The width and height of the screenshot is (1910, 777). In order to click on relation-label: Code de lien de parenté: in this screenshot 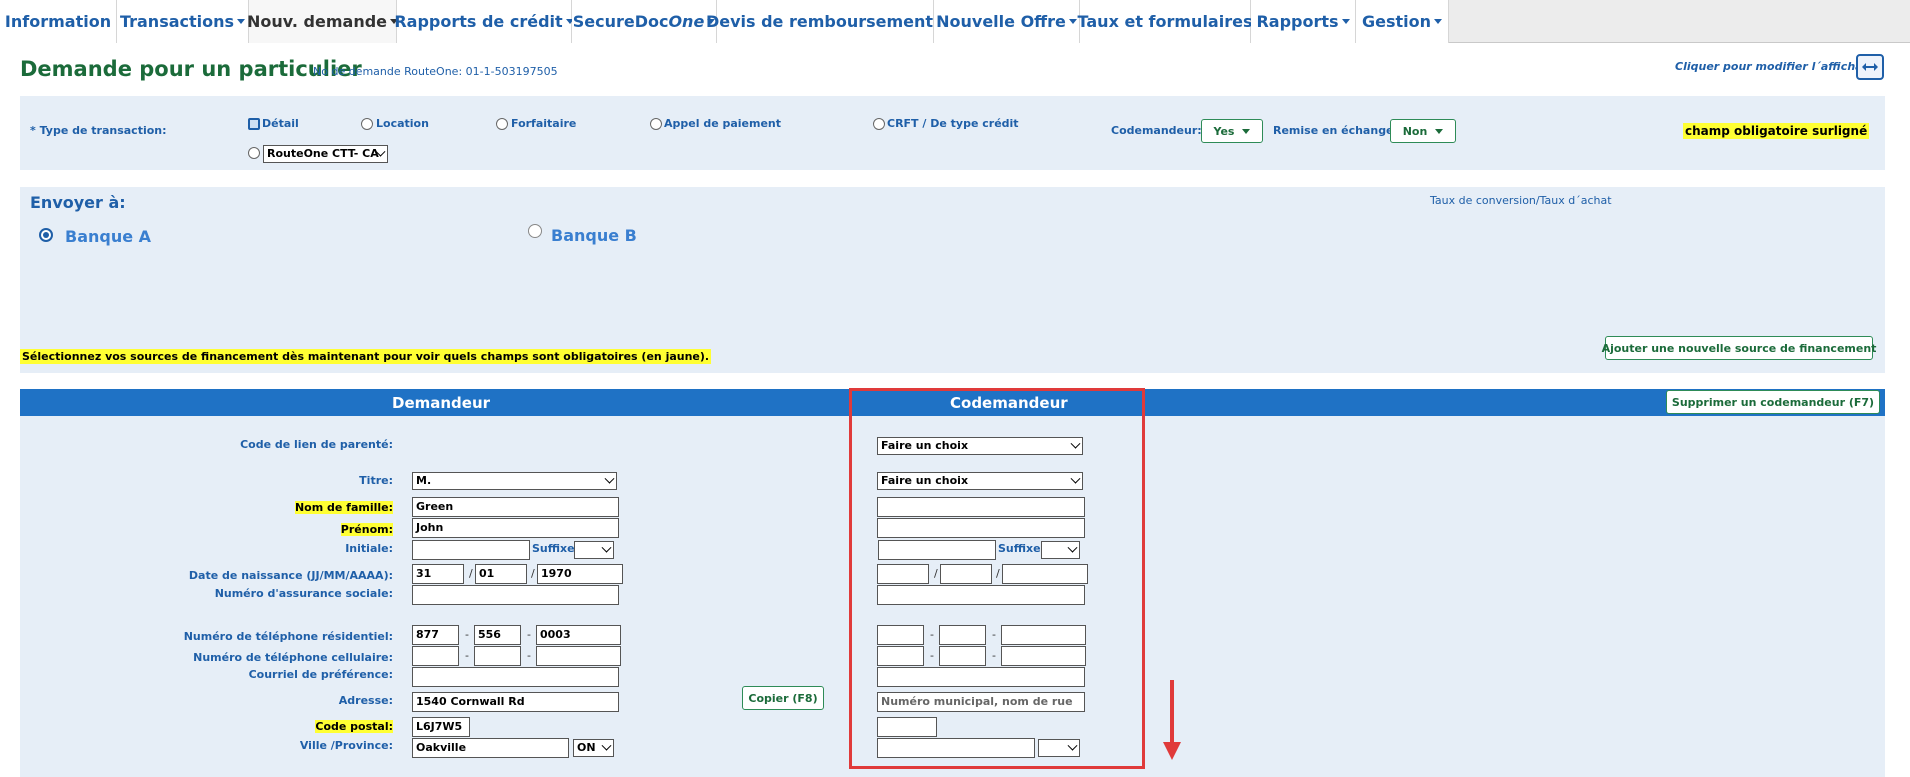, I will do `click(316, 444)`.